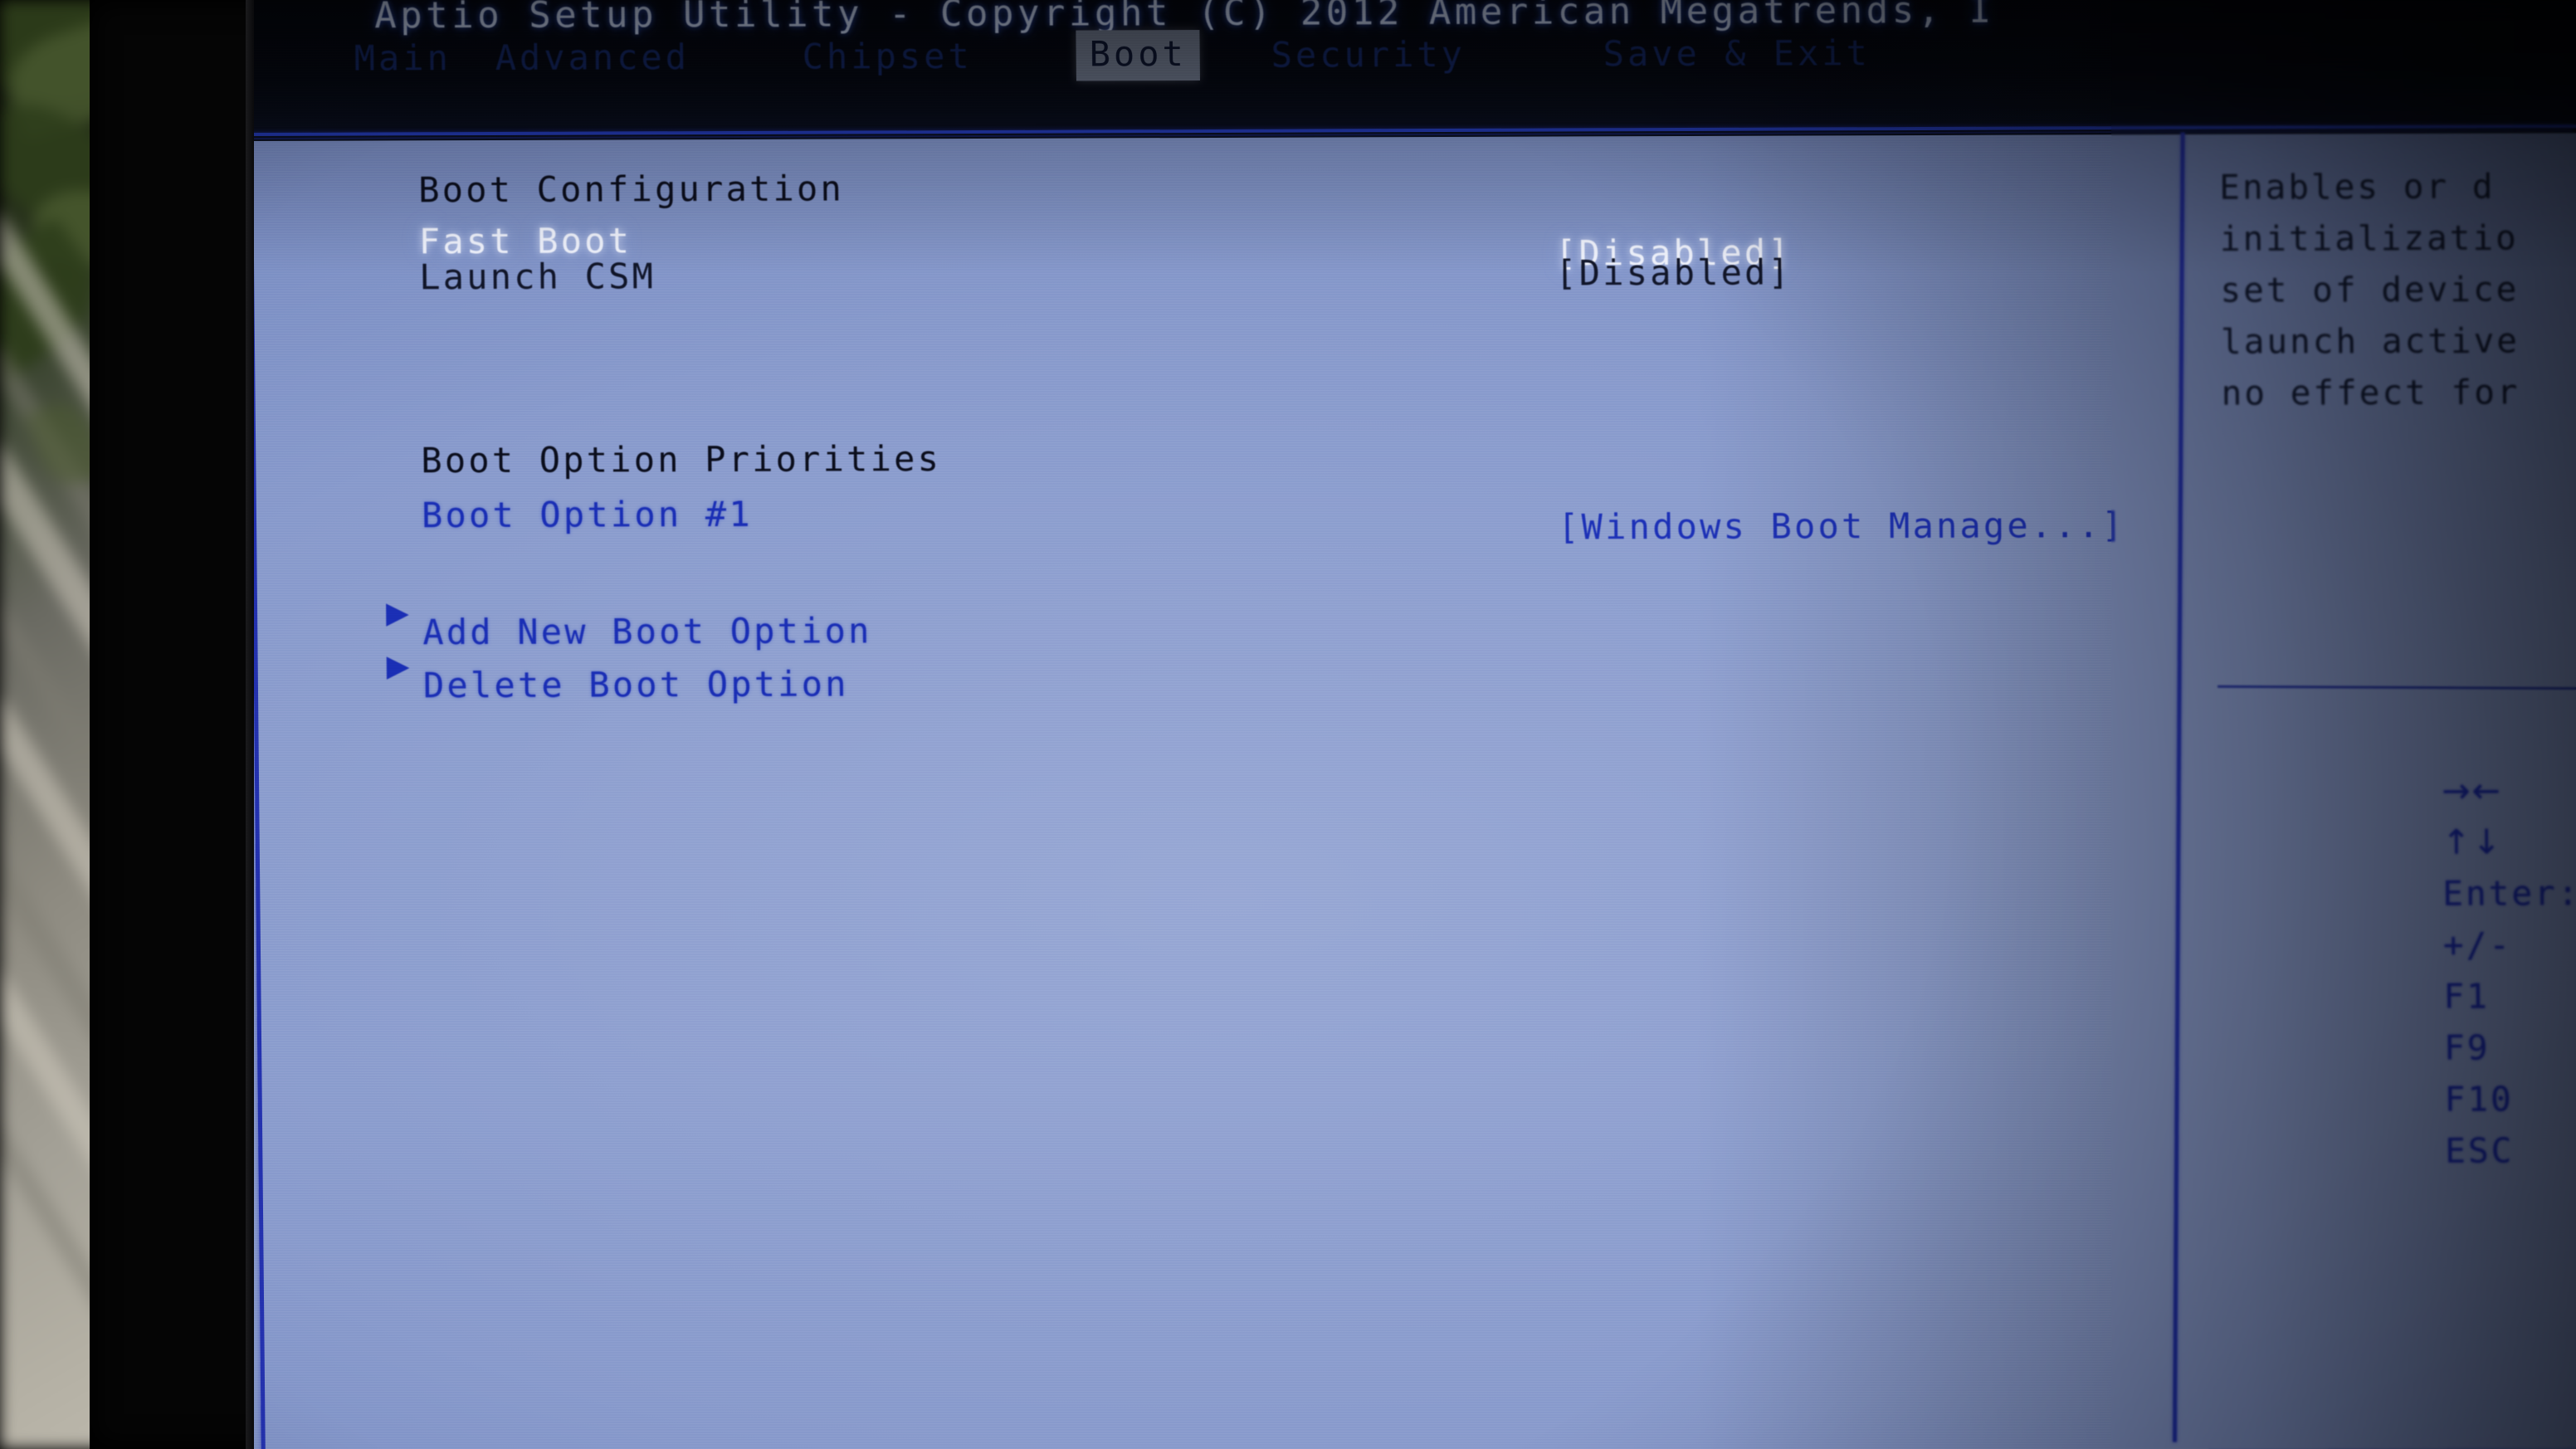 Image resolution: width=2576 pixels, height=1449 pixels. I want to click on list-item-boot-option-priorities: Boot Option Priorities, so click(1221, 450).